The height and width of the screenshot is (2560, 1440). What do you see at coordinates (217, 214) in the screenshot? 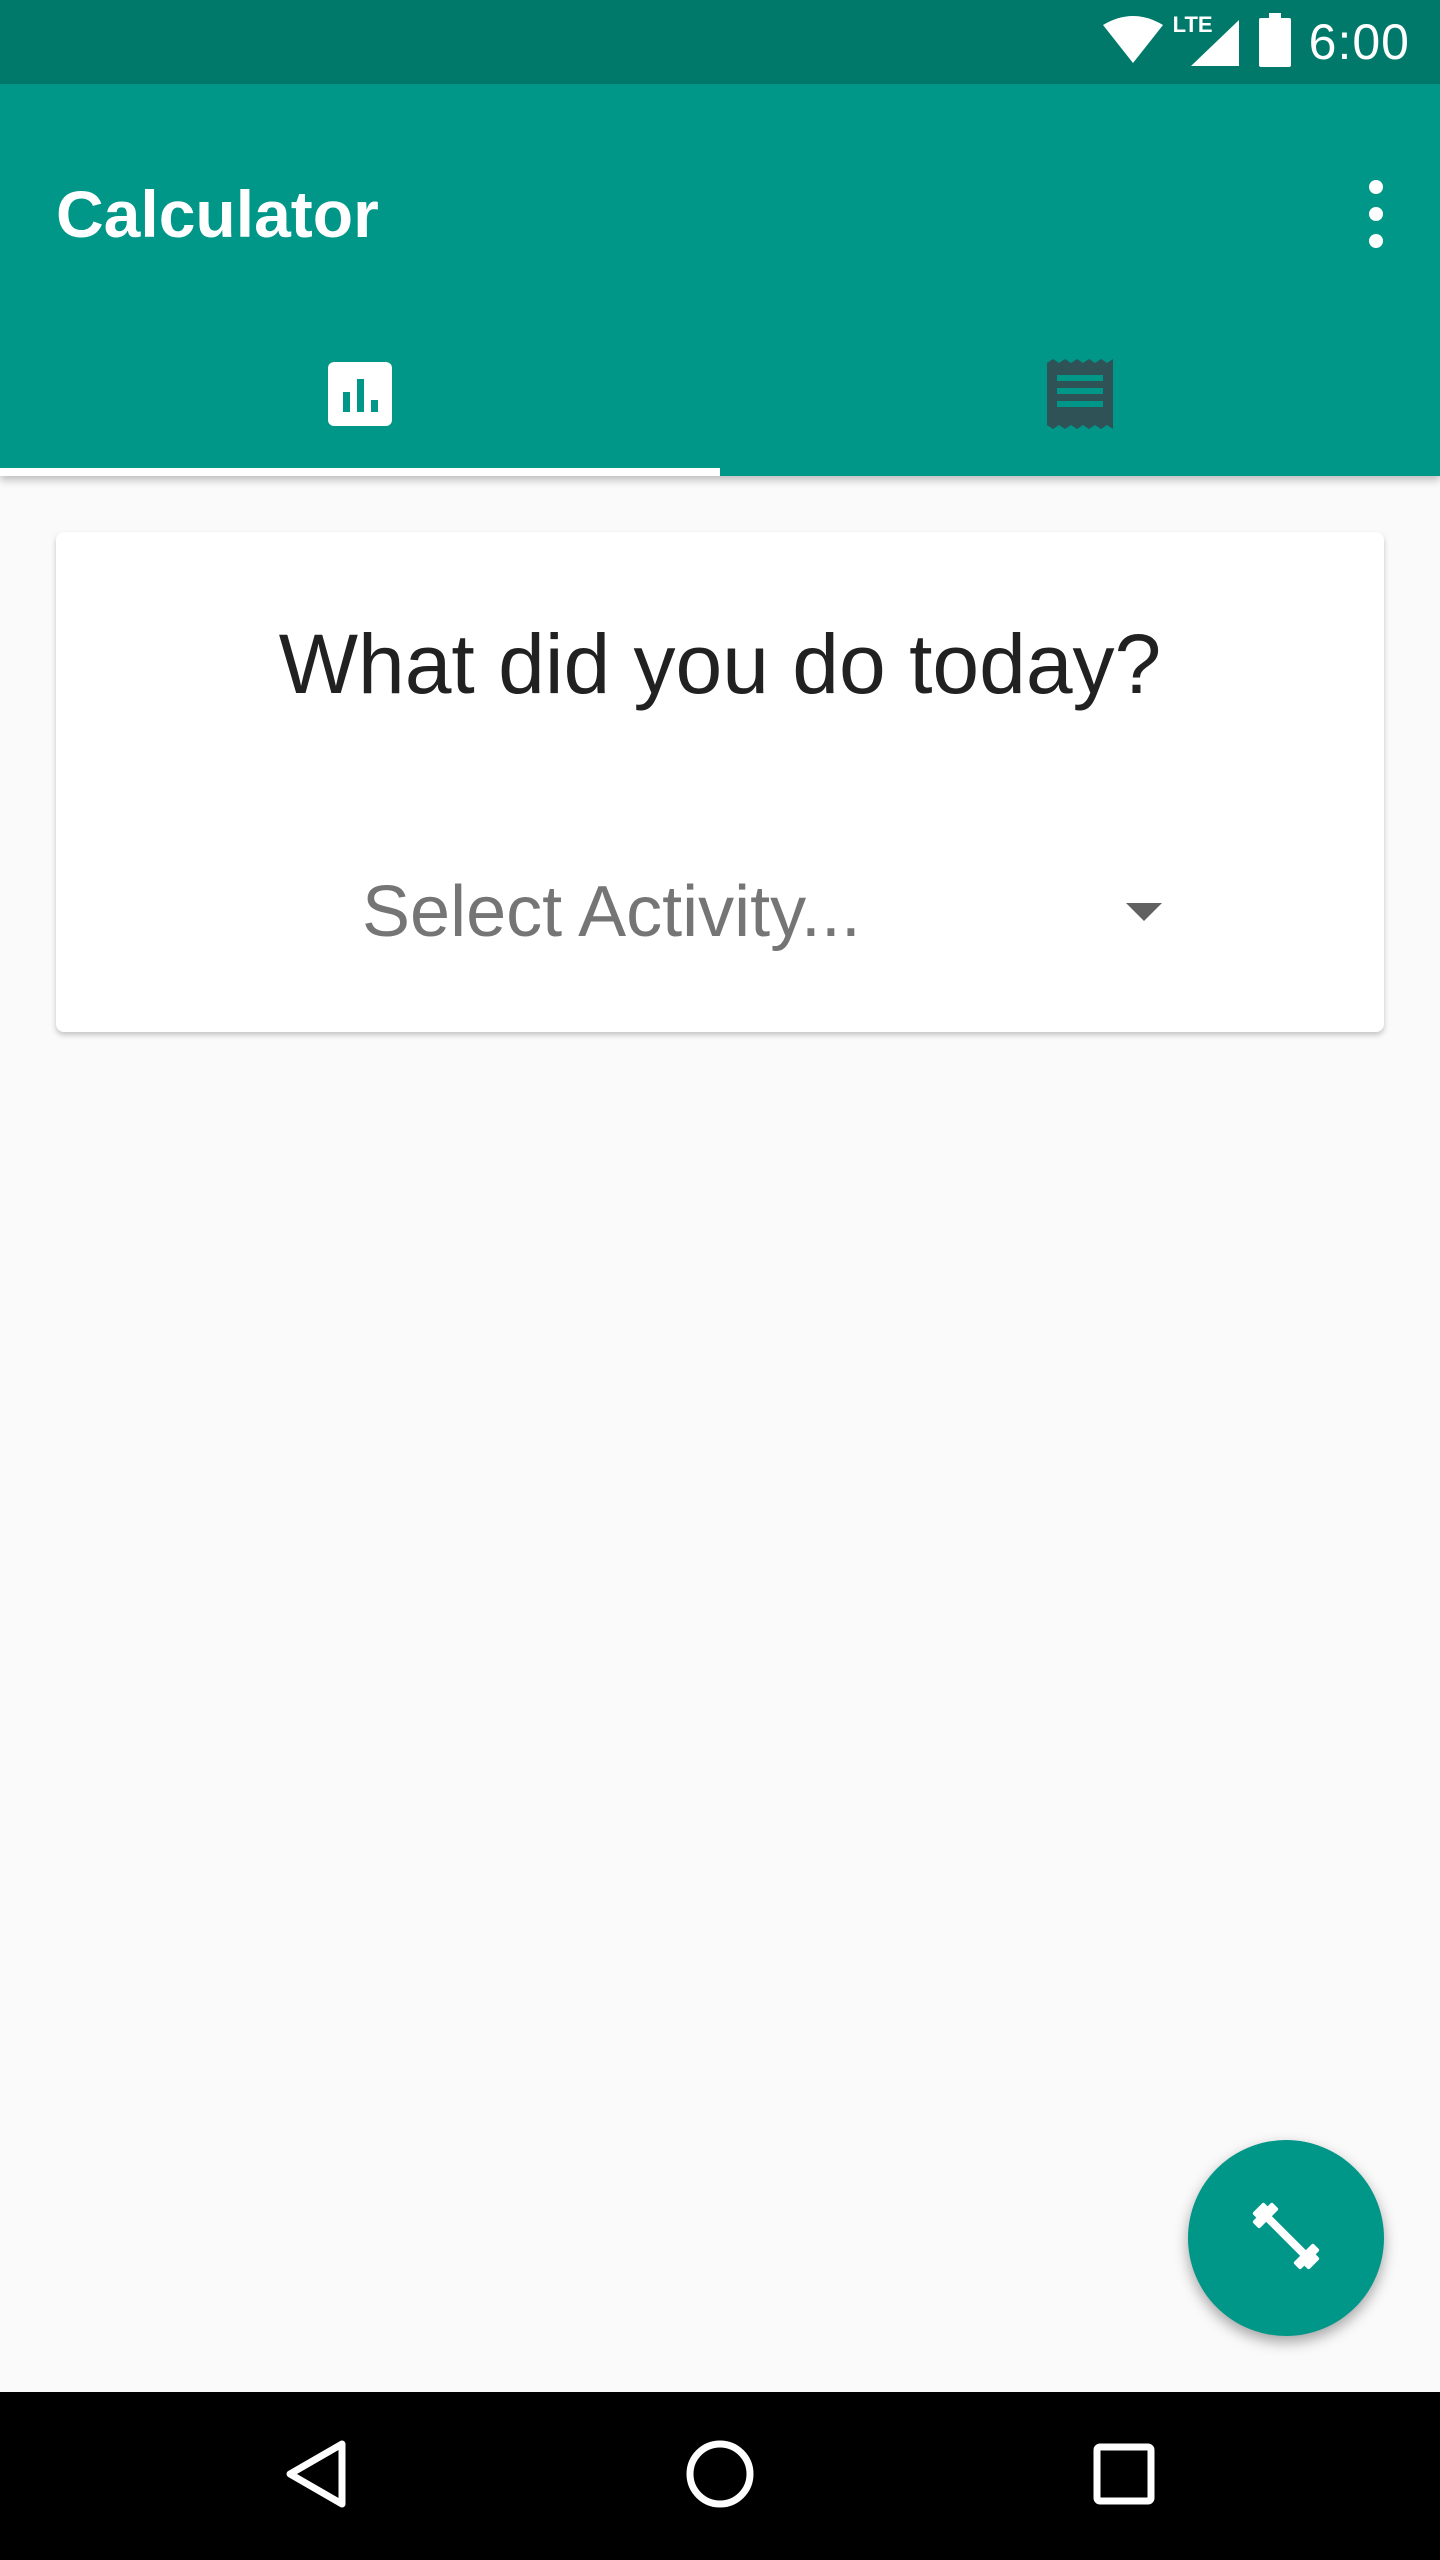
I see `app-title: Calculator` at bounding box center [217, 214].